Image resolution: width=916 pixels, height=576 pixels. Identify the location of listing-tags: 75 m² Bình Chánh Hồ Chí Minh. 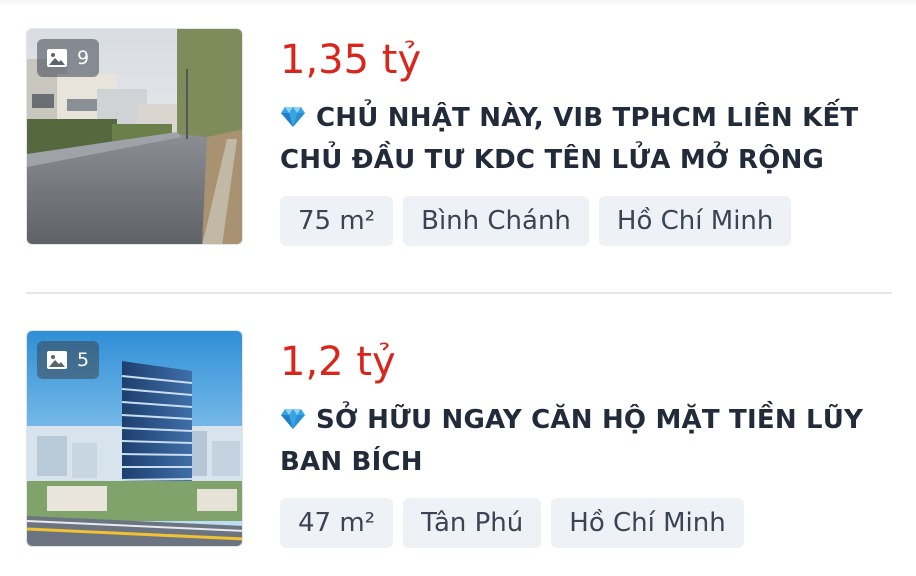
(536, 221).